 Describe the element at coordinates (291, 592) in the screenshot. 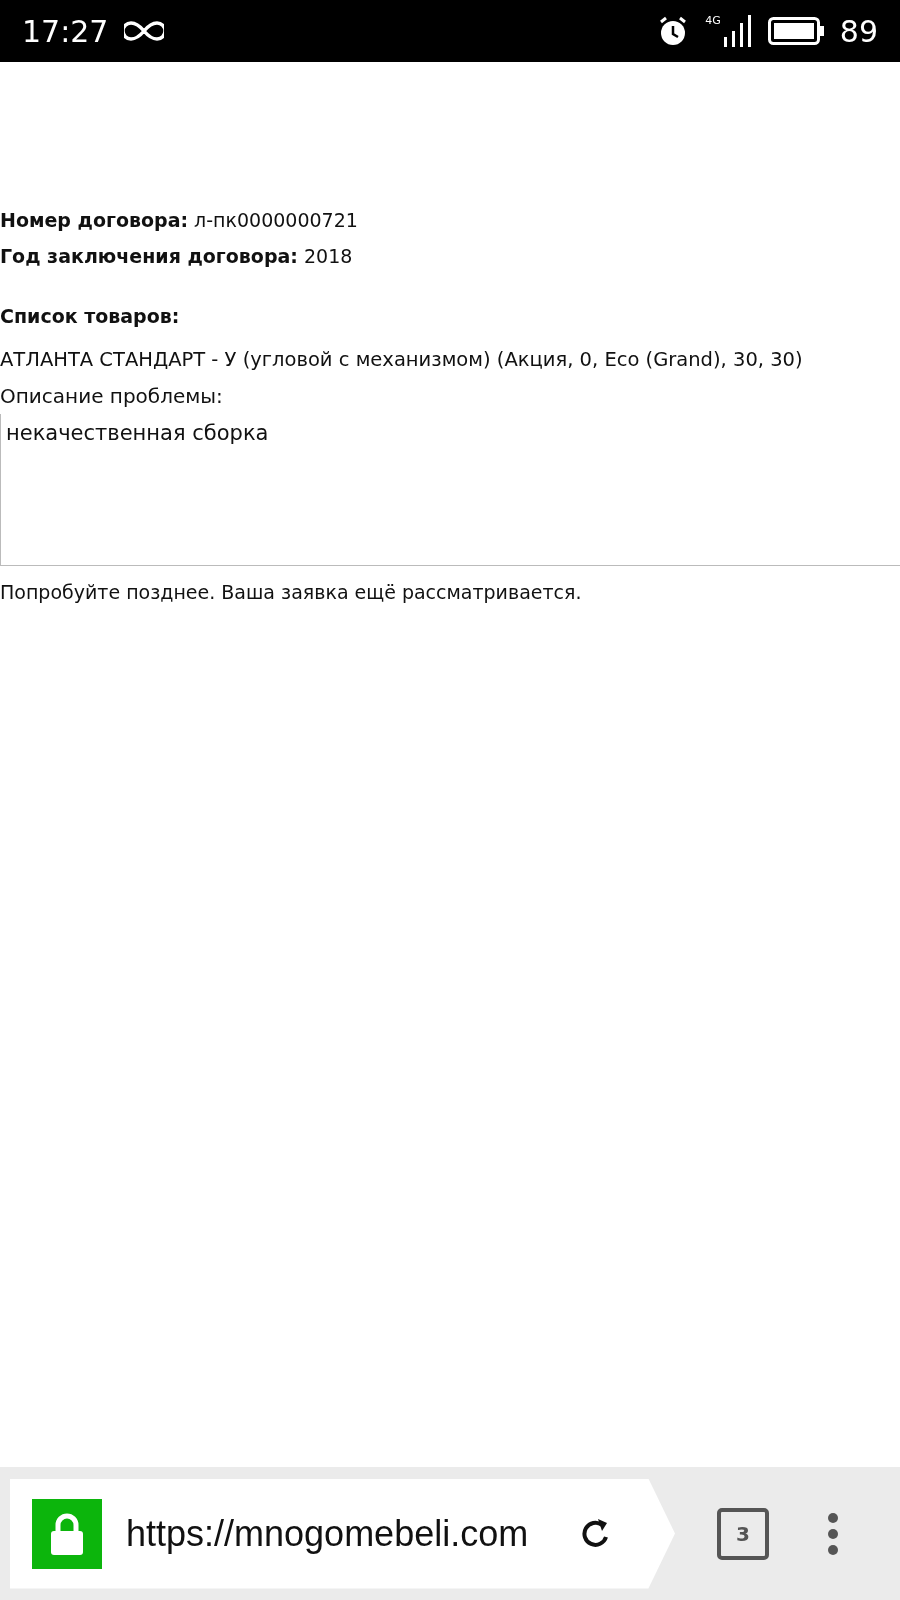

I see `status-message: Попробуйте позднее. Ваша заявка ещё рассматривается.` at that location.